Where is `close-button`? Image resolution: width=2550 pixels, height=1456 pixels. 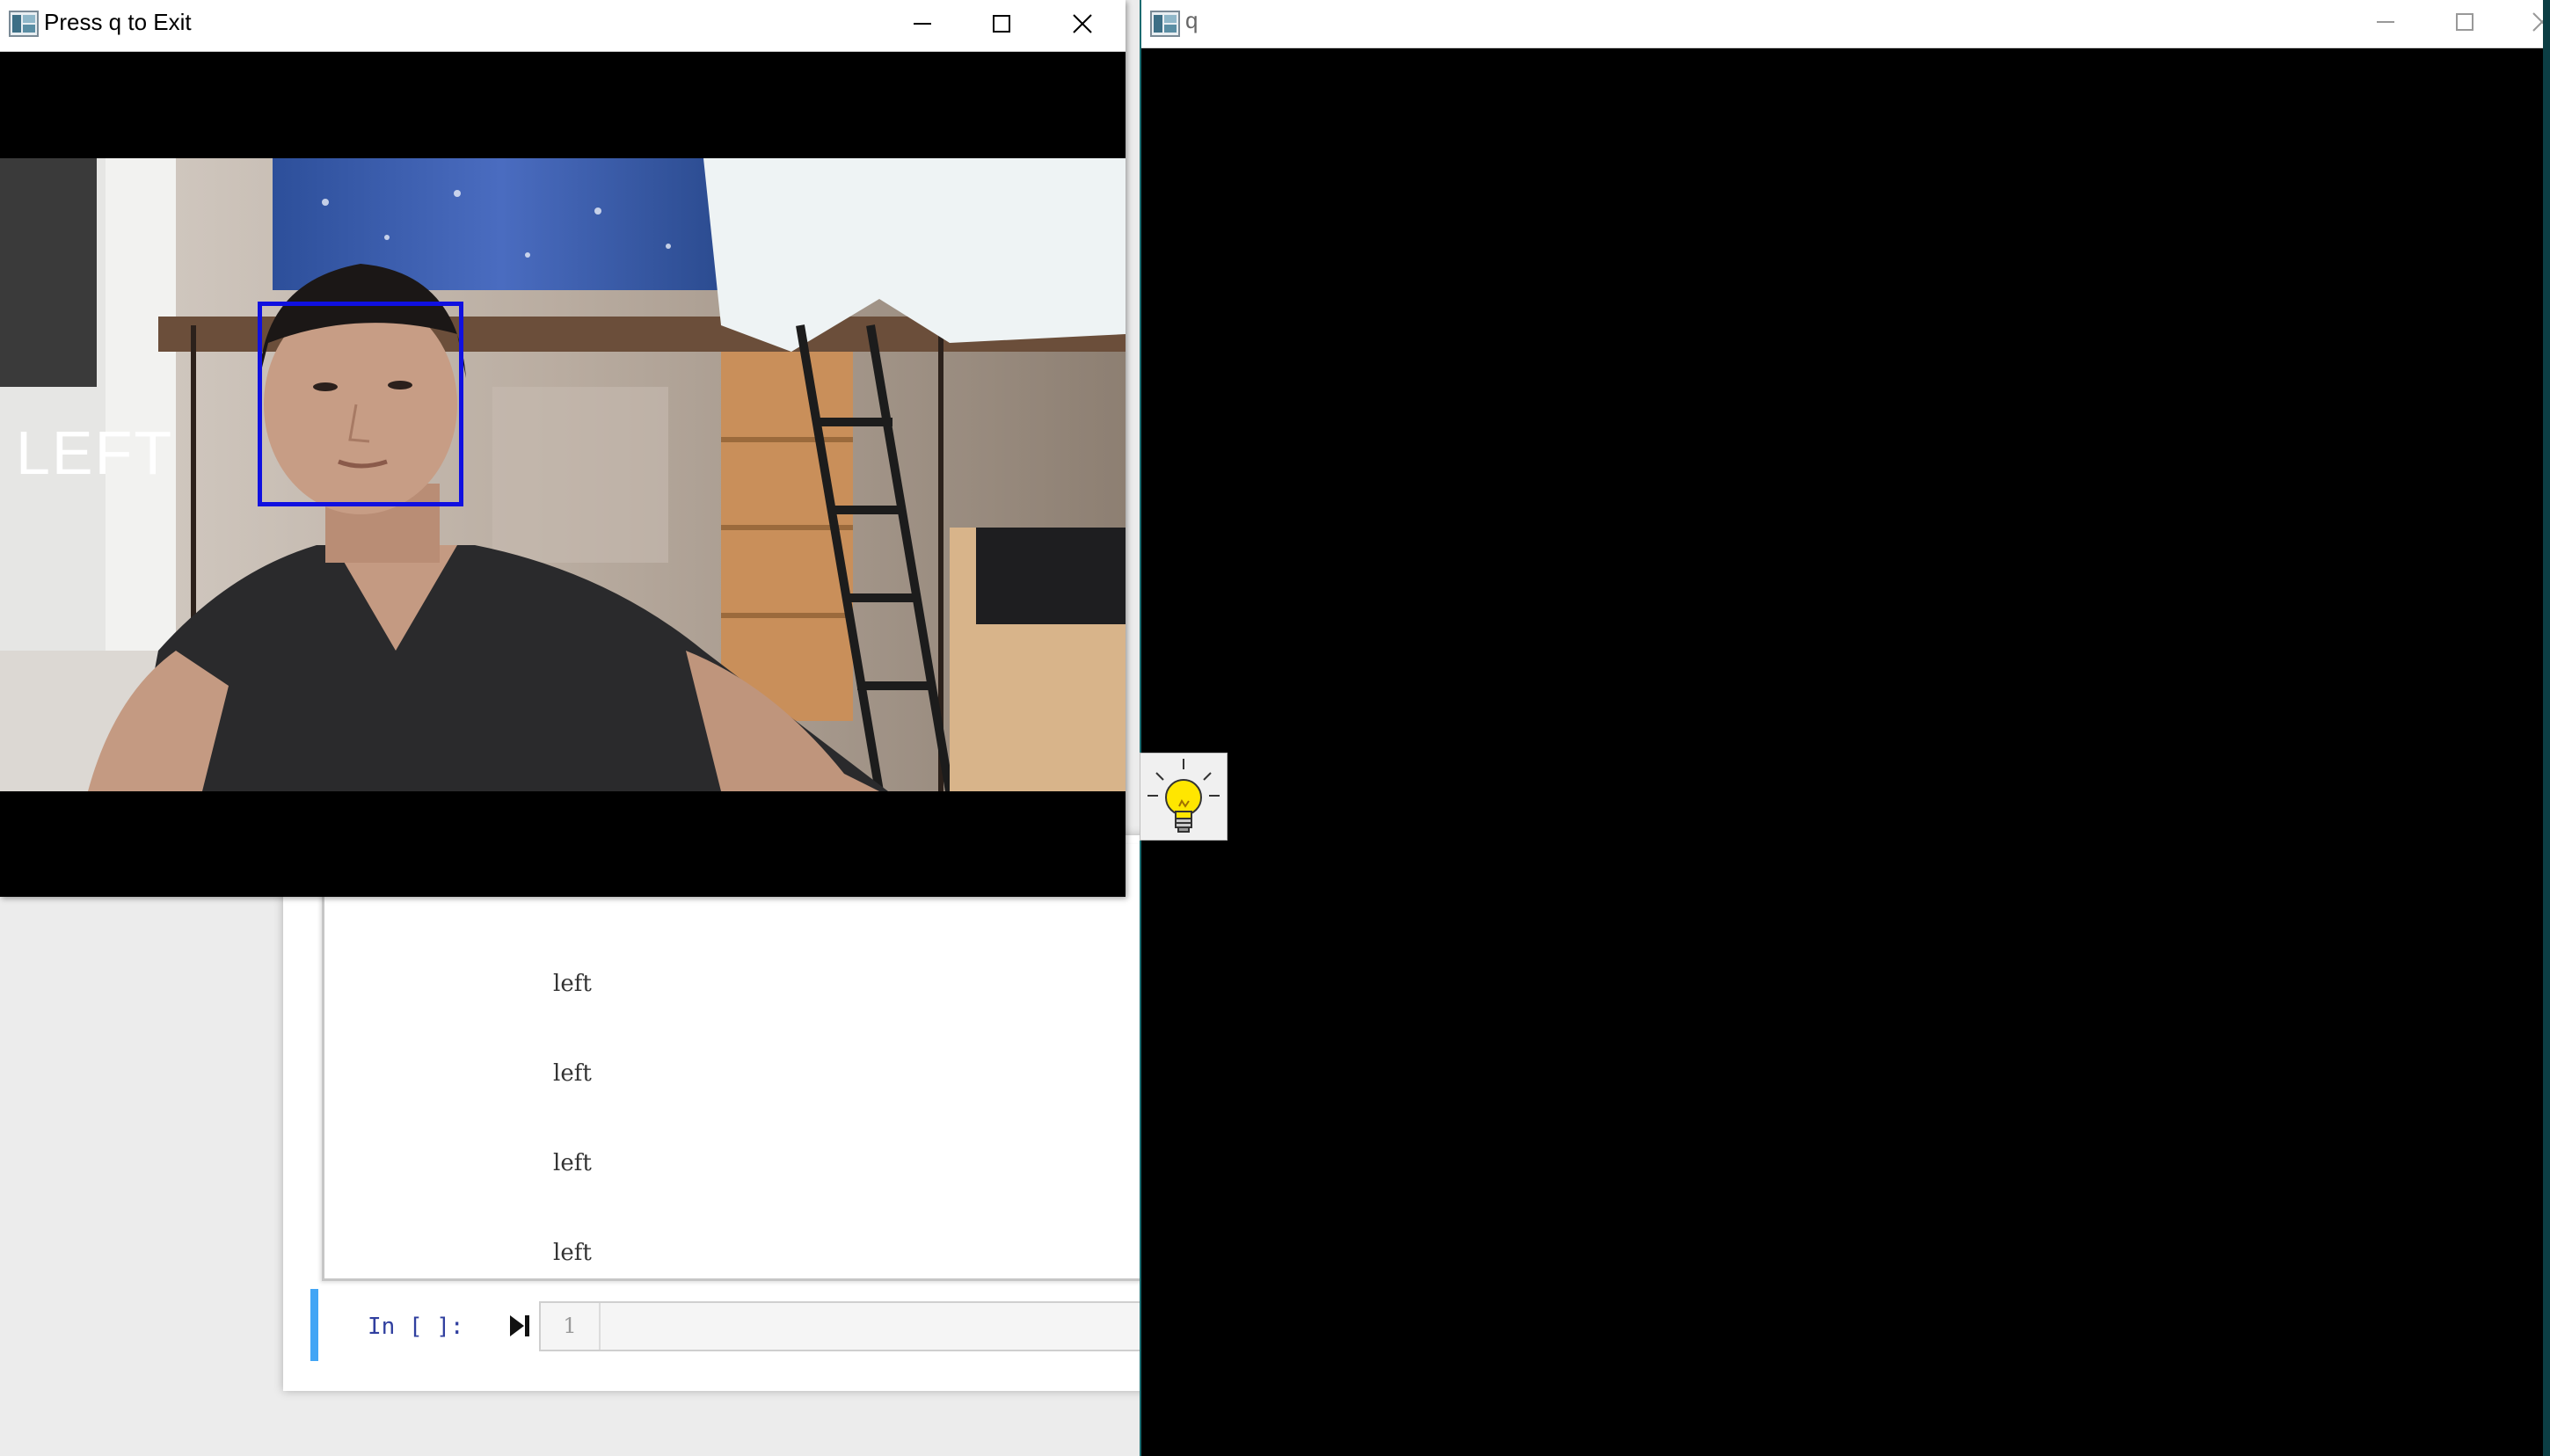 close-button is located at coordinates (1082, 25).